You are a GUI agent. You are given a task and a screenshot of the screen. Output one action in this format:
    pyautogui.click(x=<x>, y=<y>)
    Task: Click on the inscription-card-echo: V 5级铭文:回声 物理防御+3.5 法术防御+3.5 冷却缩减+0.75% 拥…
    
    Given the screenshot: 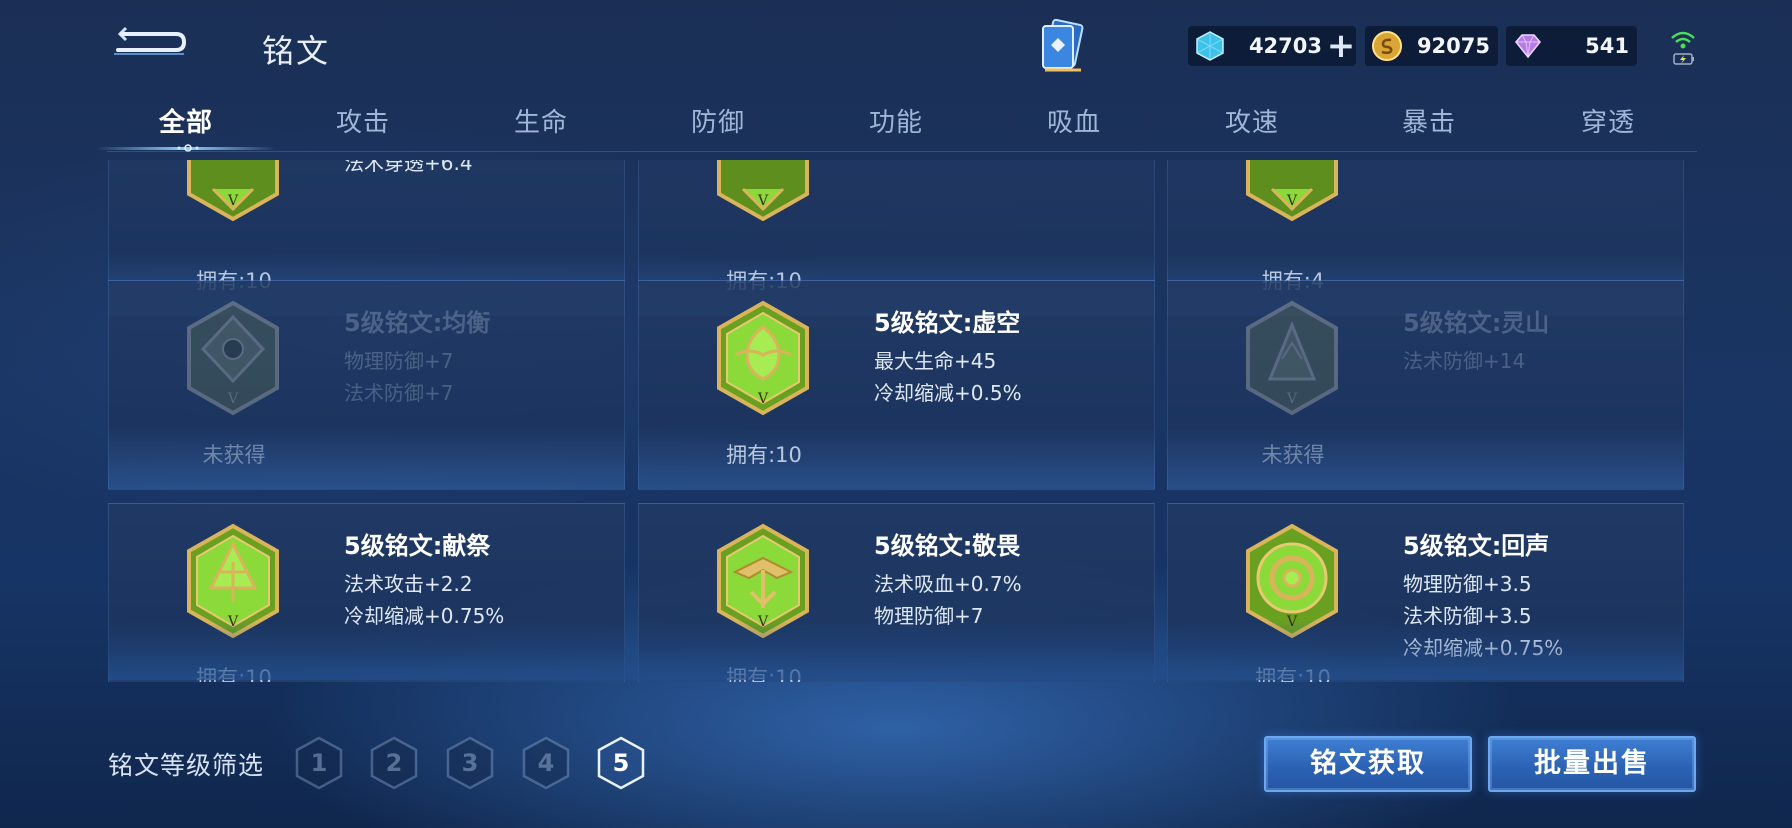 What is the action you would take?
    pyautogui.click(x=1425, y=592)
    